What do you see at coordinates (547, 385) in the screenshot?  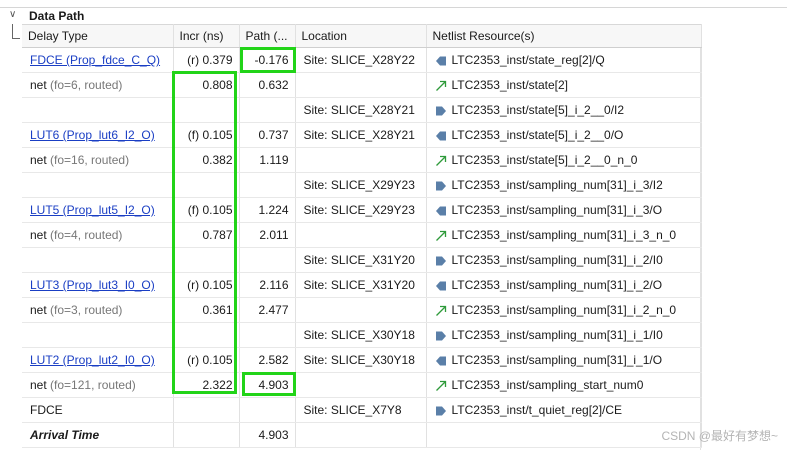 I see `netlist-resource: LTC2353_inst/sampling_start_num0` at bounding box center [547, 385].